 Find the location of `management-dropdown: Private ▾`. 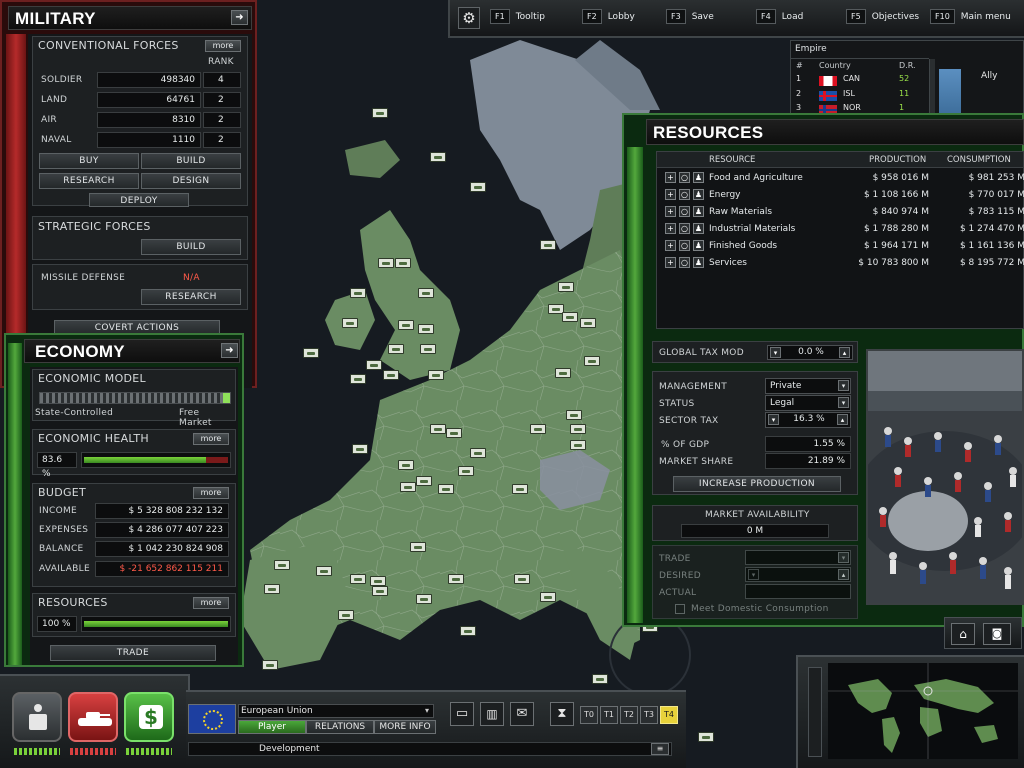

management-dropdown: Private ▾ is located at coordinates (808, 386).